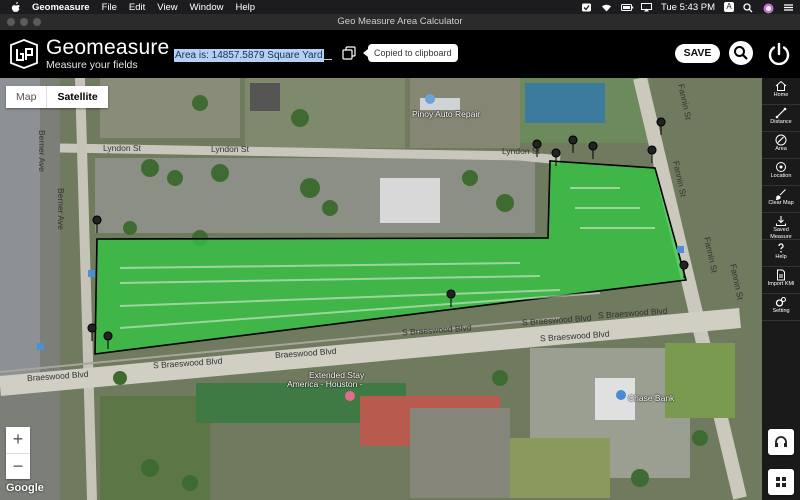 This screenshot has width=800, height=500. What do you see at coordinates (781, 248) in the screenshot?
I see `question-icon` at bounding box center [781, 248].